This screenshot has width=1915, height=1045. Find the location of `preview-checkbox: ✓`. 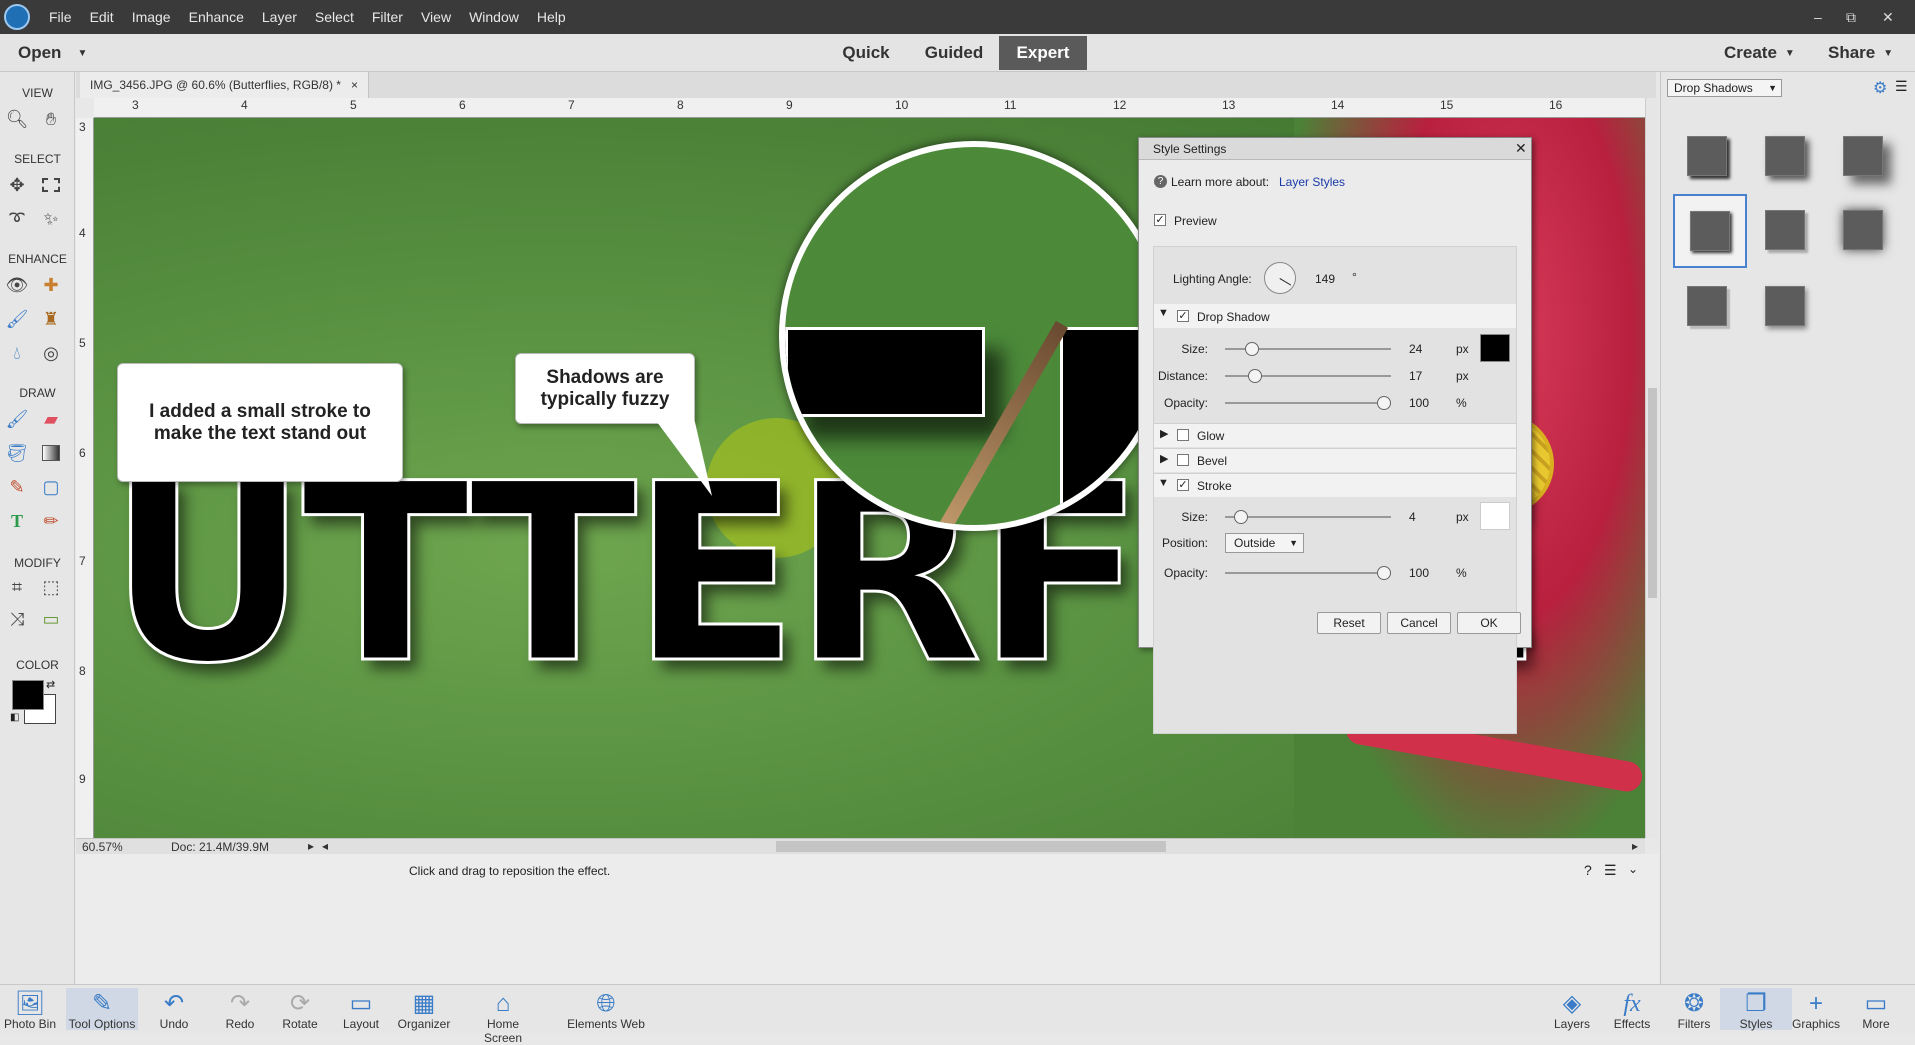

preview-checkbox: ✓ is located at coordinates (1160, 220).